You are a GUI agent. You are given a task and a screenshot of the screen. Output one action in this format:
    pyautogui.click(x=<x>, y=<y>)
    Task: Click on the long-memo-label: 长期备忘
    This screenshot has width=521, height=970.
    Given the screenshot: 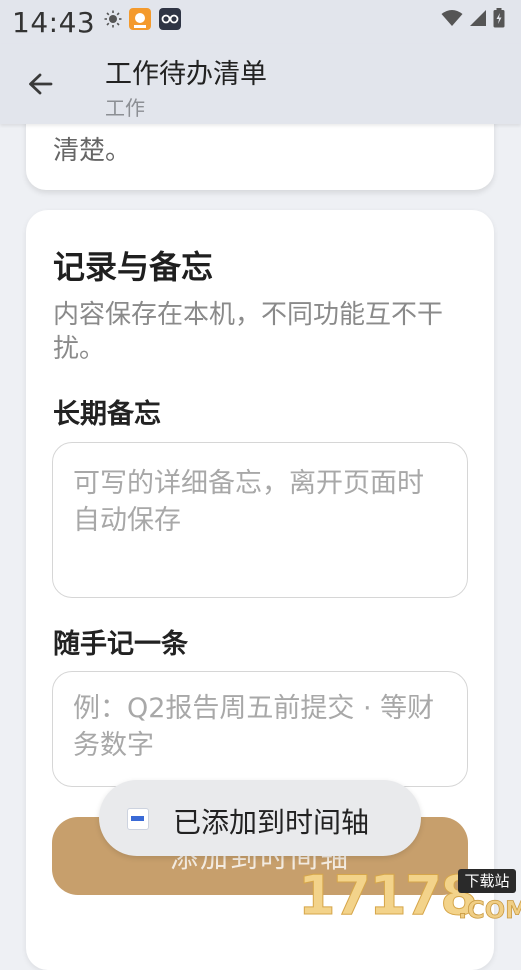 What is the action you would take?
    pyautogui.click(x=107, y=414)
    